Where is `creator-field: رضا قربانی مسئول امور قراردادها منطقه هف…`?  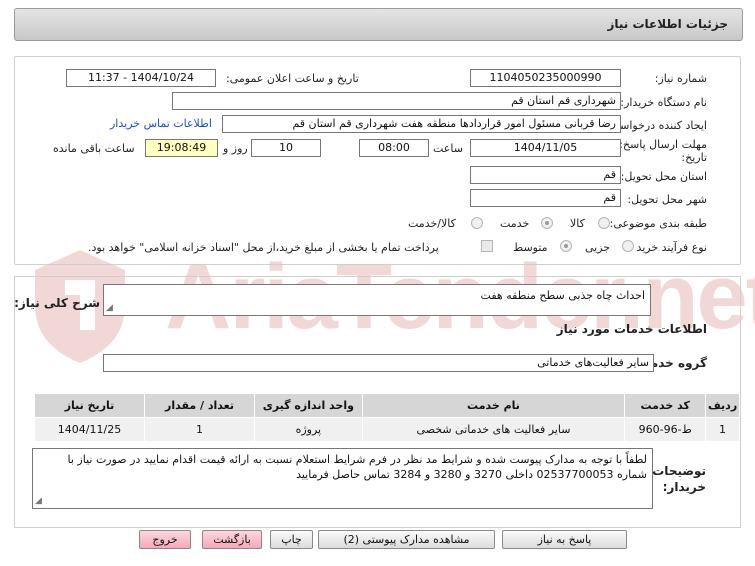 creator-field: رضا قربانی مسئول امور قراردادها منطقه هف… is located at coordinates (421, 124).